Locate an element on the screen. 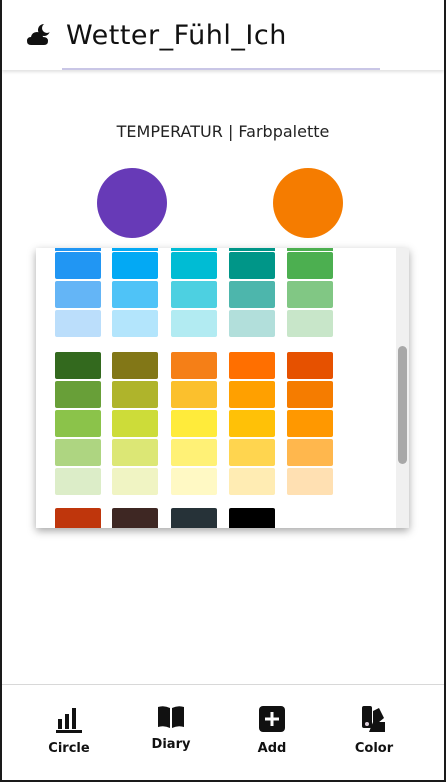  nav-item-color: Color is located at coordinates (374, 732).